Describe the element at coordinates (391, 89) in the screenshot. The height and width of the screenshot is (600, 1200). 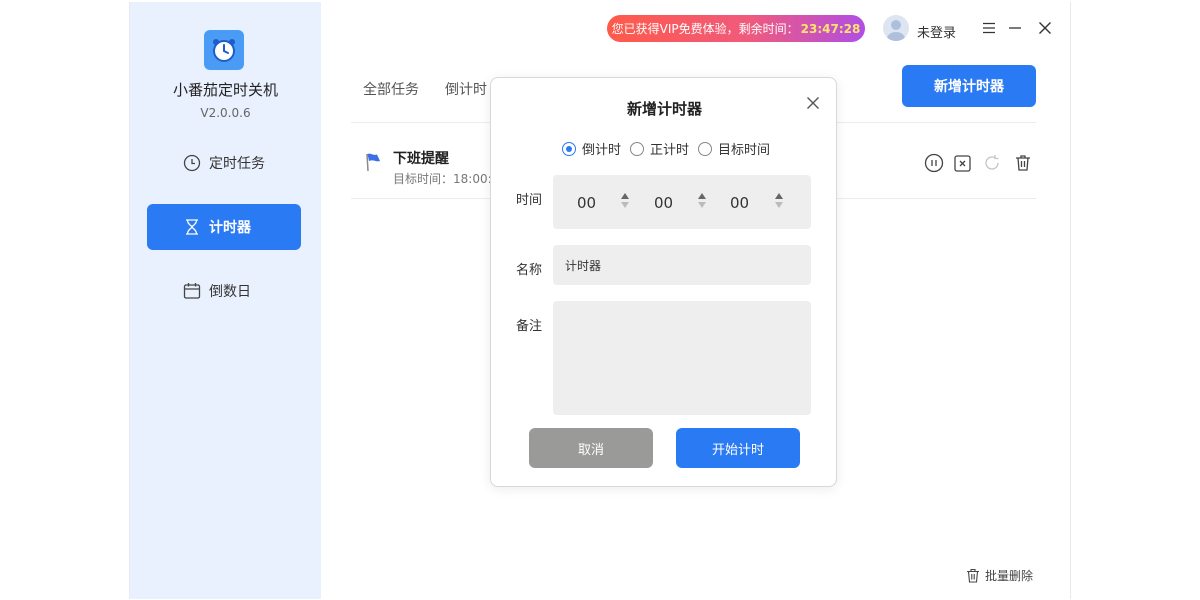
I see `tab-all-tasks: 全部任务` at that location.